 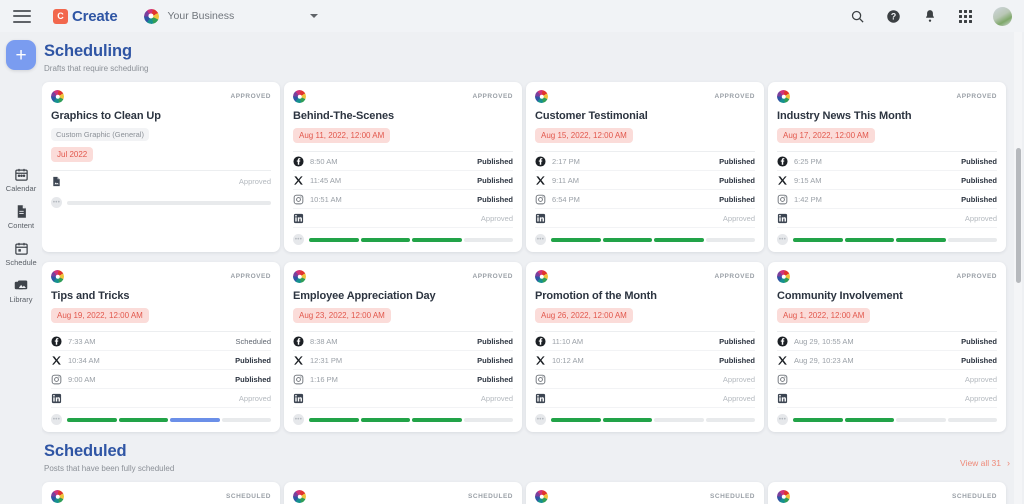 I want to click on sidebar-item-content: Content, so click(x=21, y=217).